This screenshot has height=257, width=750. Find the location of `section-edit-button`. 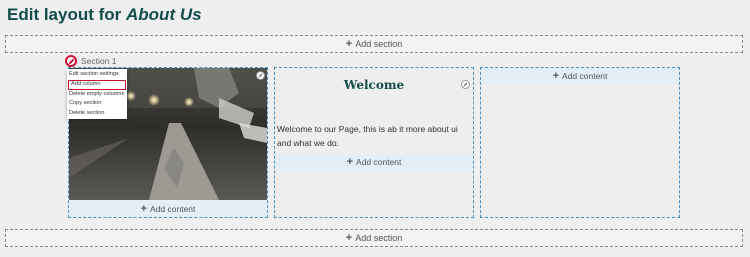

section-edit-button is located at coordinates (71, 61).